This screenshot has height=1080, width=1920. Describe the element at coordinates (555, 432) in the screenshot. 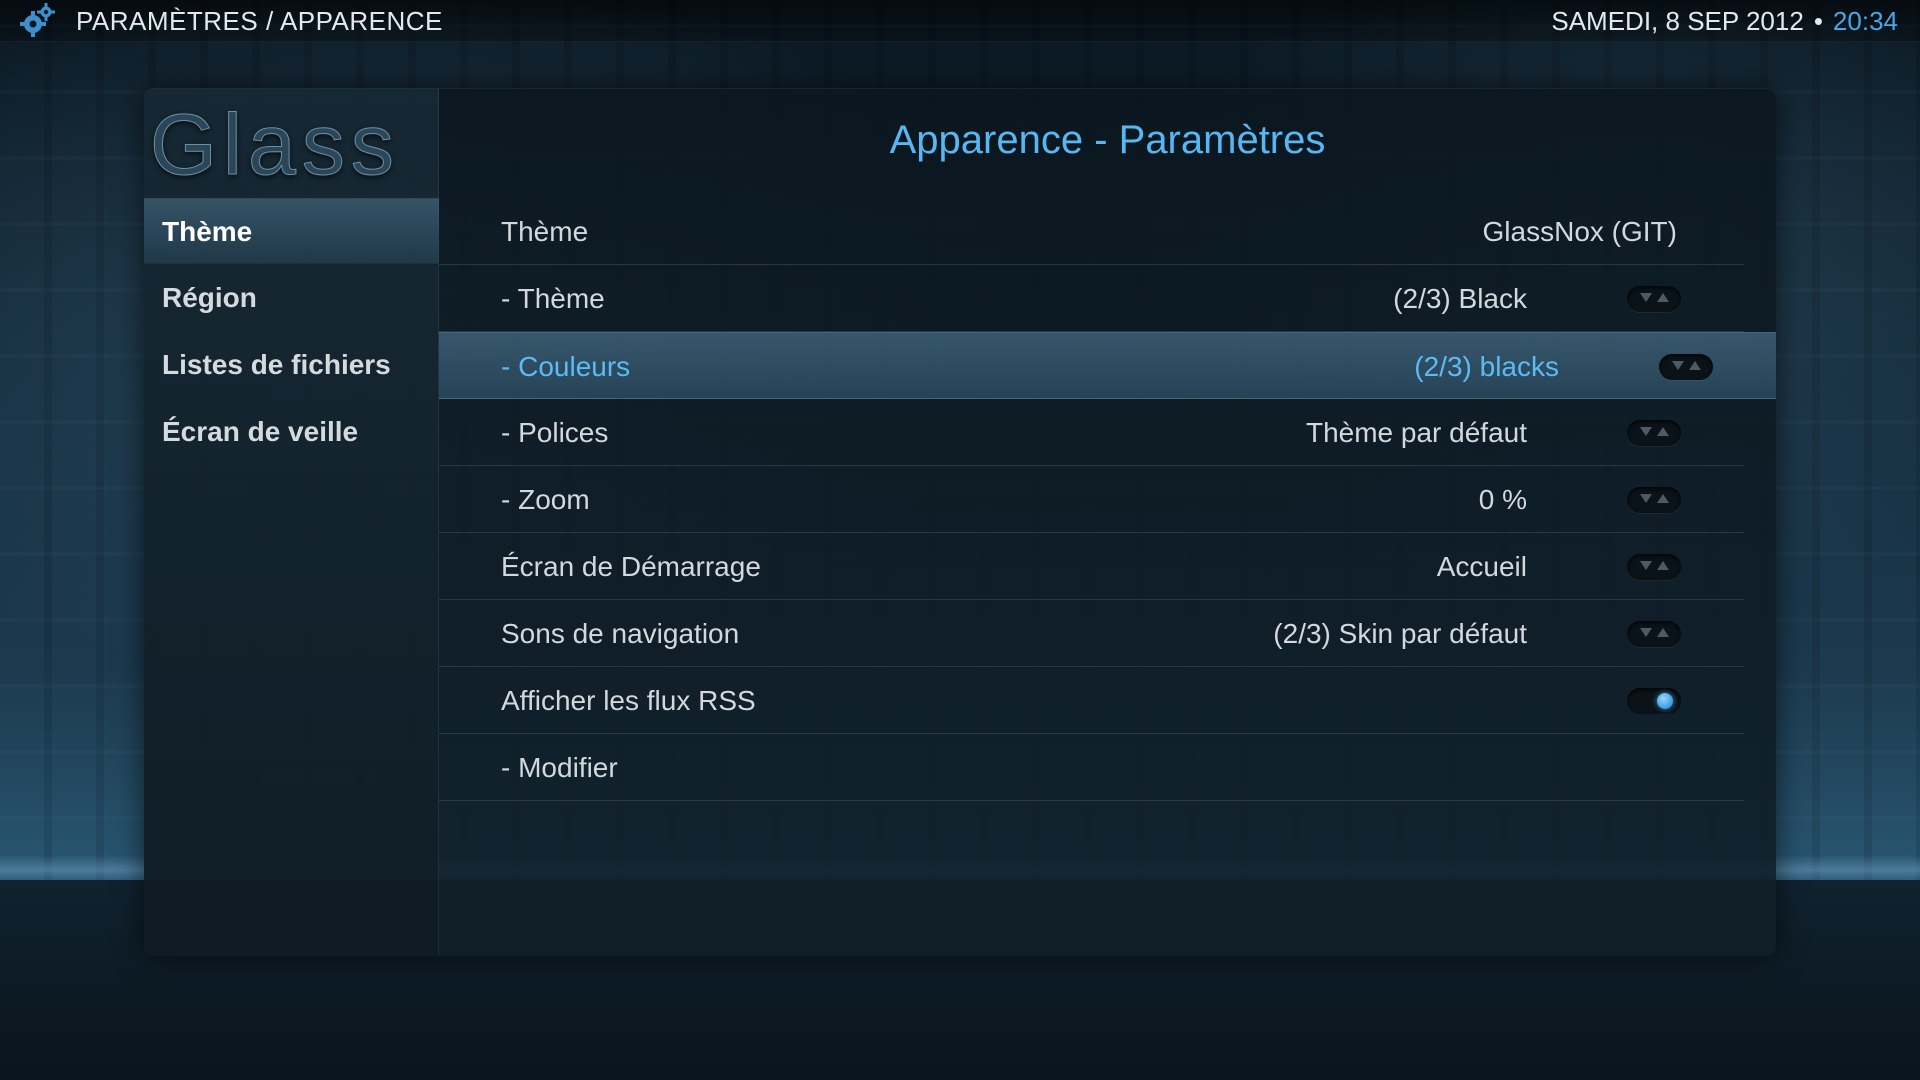

I see `setting-label: - Polices` at that location.